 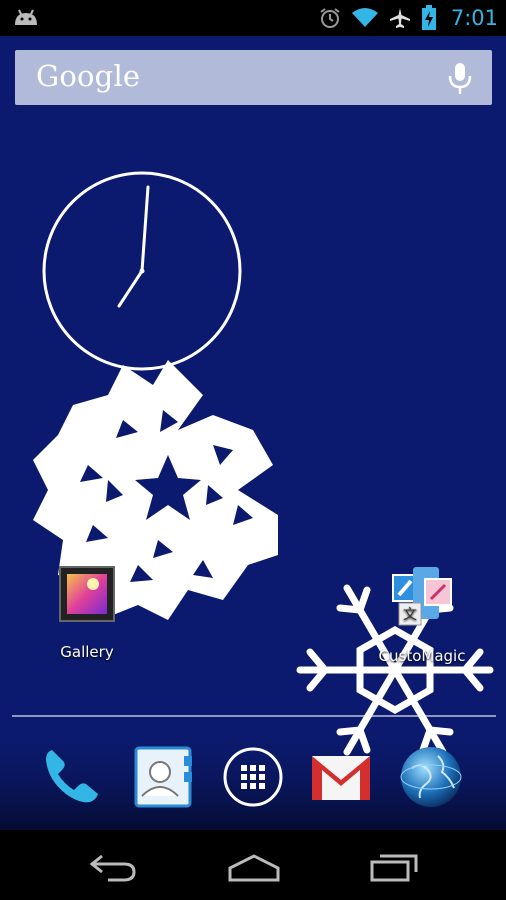 What do you see at coordinates (130, 288) in the screenshot?
I see `clock-hour-hand` at bounding box center [130, 288].